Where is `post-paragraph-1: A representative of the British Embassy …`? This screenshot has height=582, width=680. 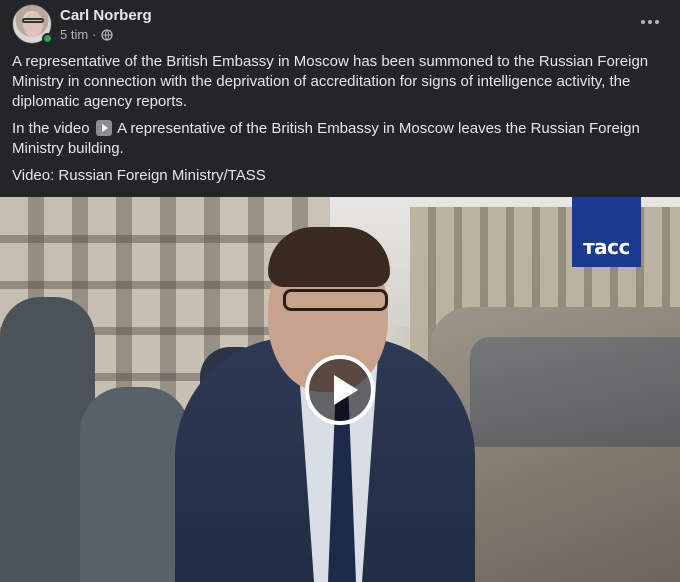
post-paragraph-1: A representative of the British Embassy … is located at coordinates (330, 81).